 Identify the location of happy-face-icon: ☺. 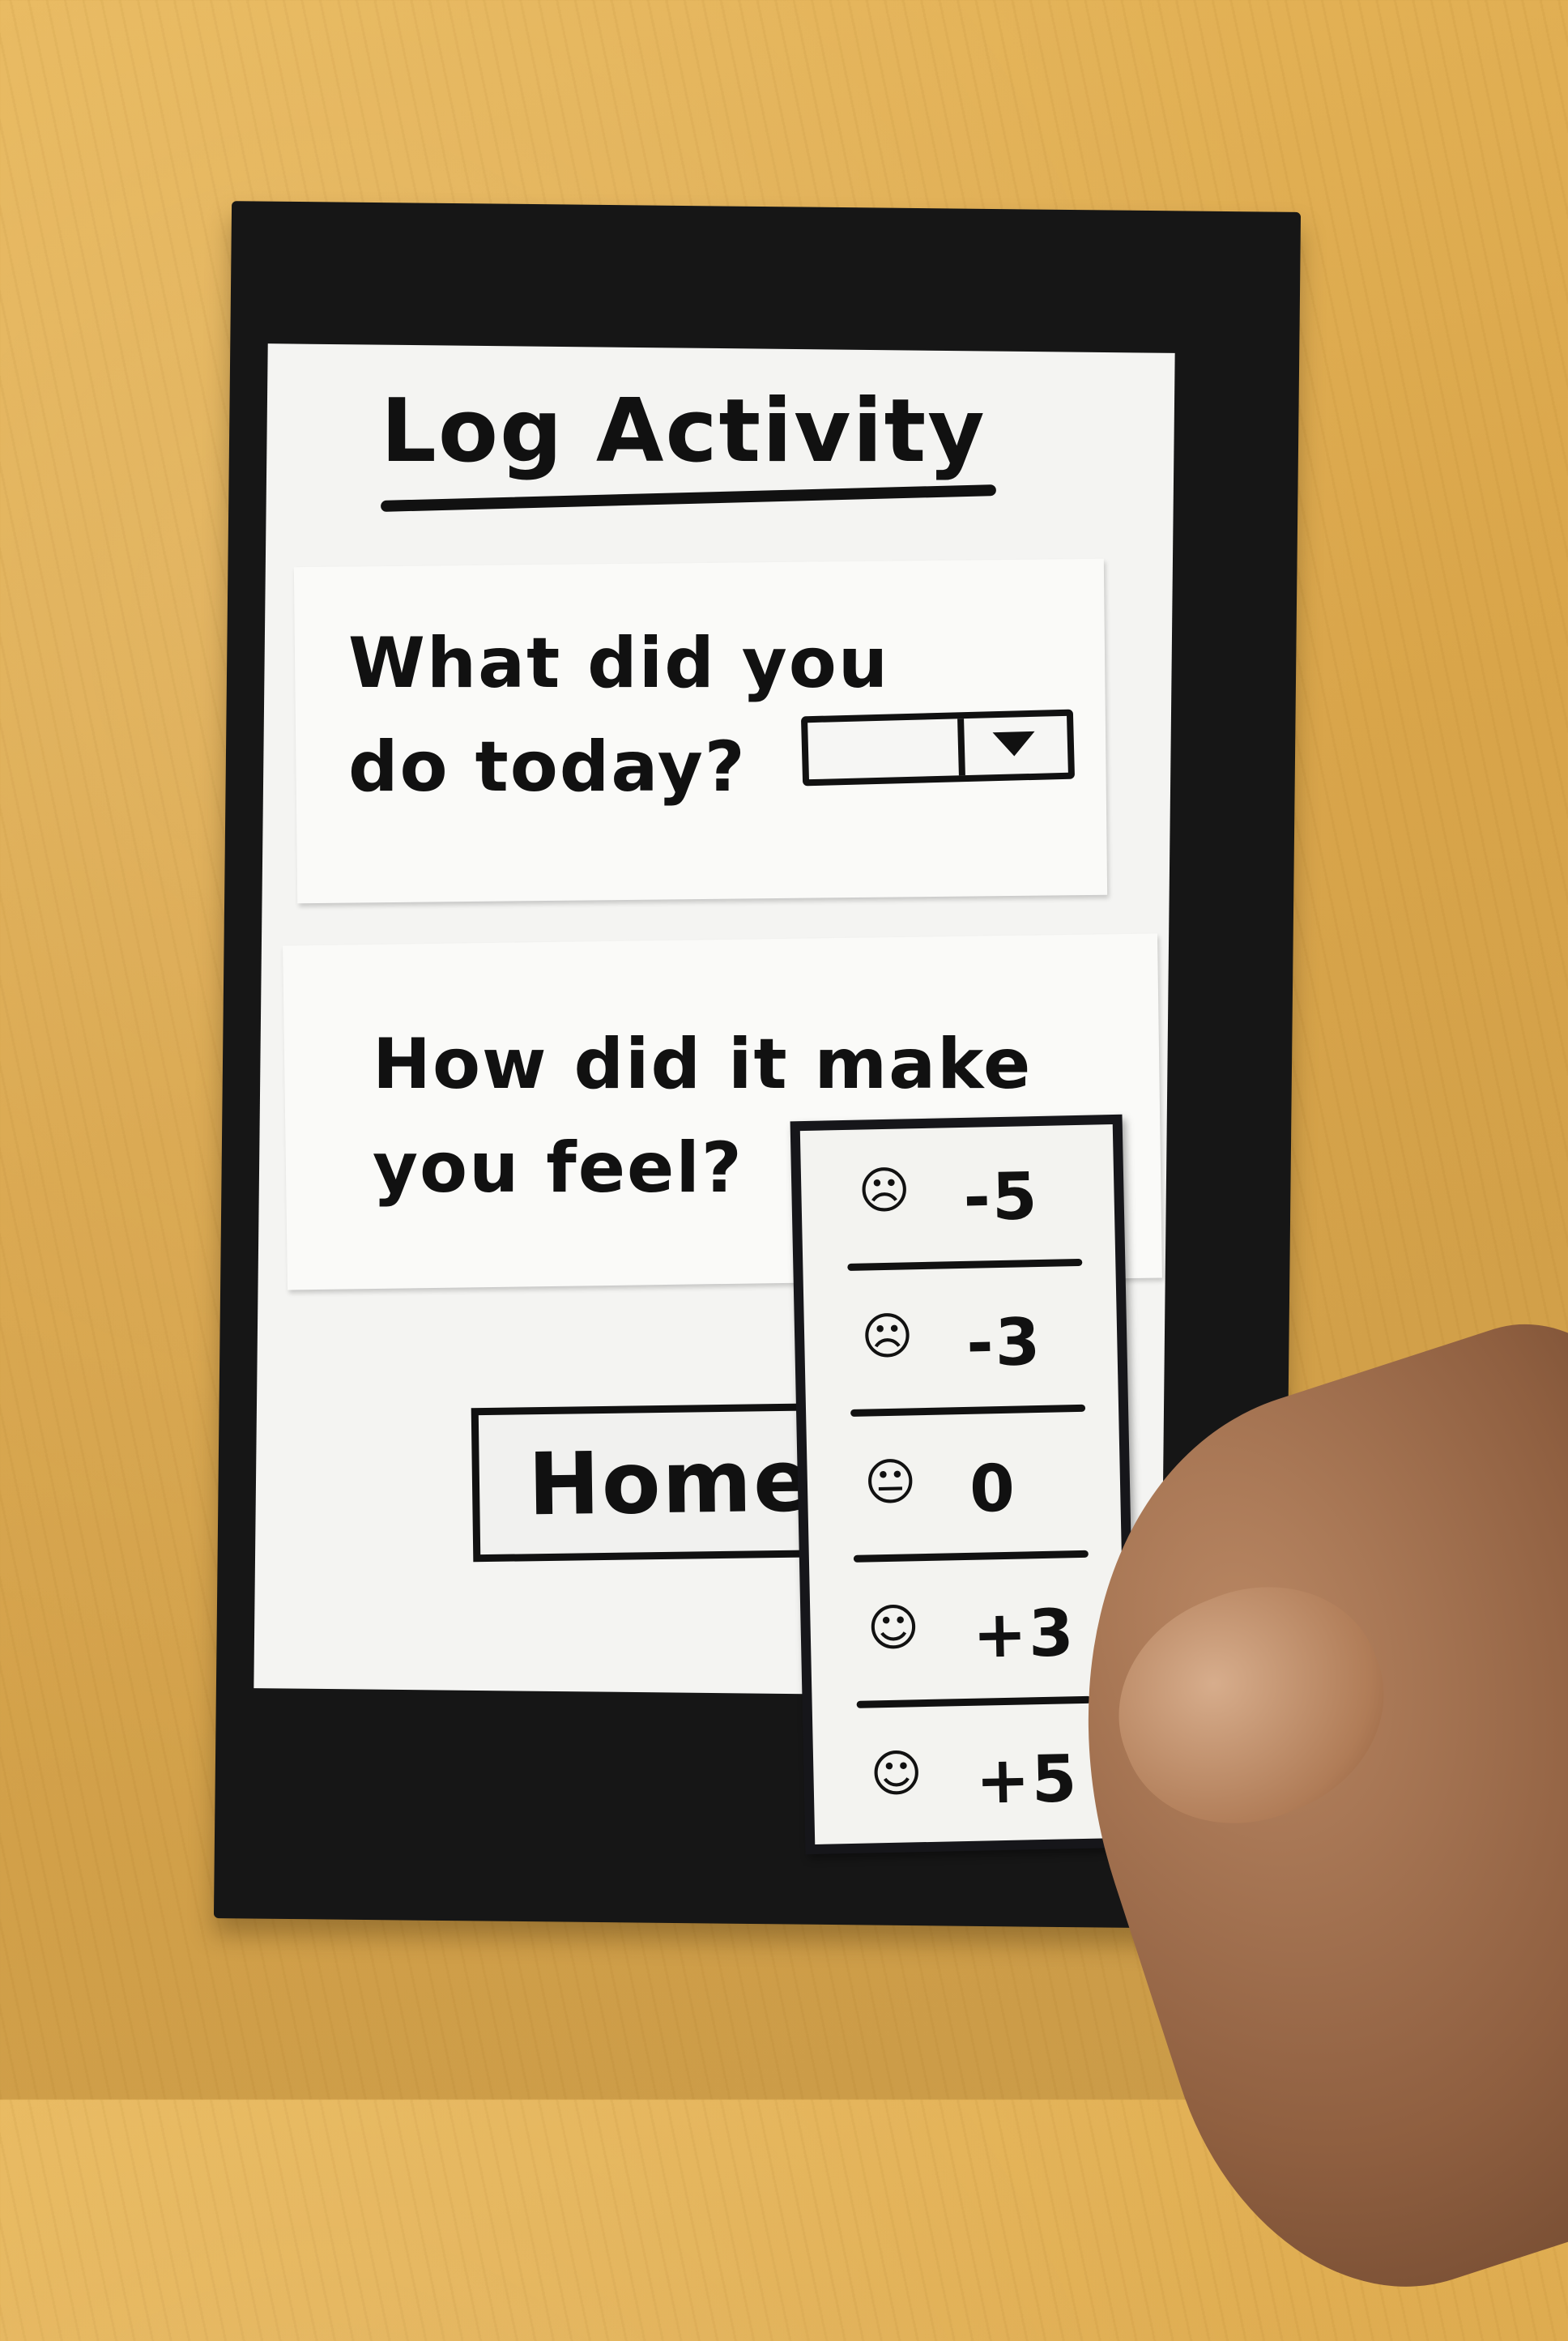
(897, 1773).